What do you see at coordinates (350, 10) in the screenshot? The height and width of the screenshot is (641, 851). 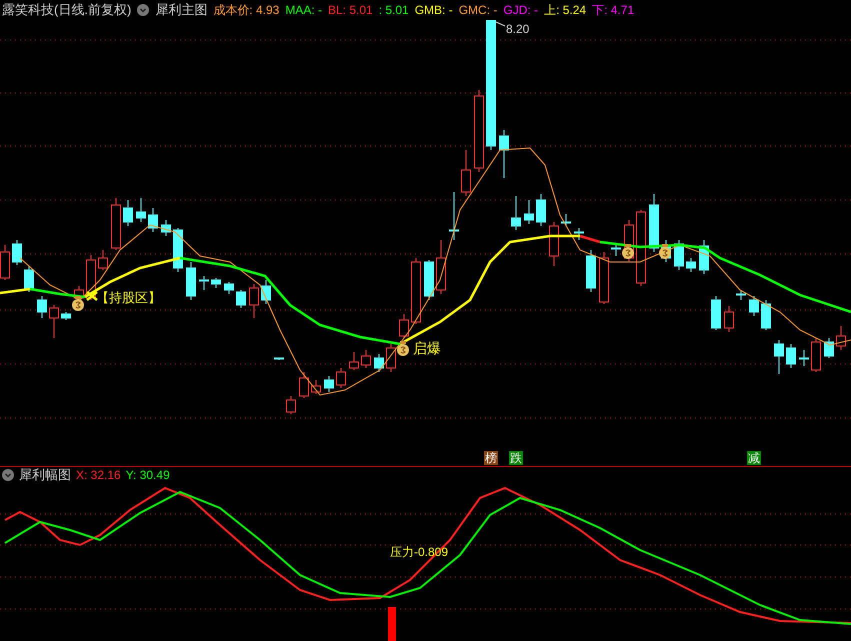 I see `indicator-value: BL: 5.01` at bounding box center [350, 10].